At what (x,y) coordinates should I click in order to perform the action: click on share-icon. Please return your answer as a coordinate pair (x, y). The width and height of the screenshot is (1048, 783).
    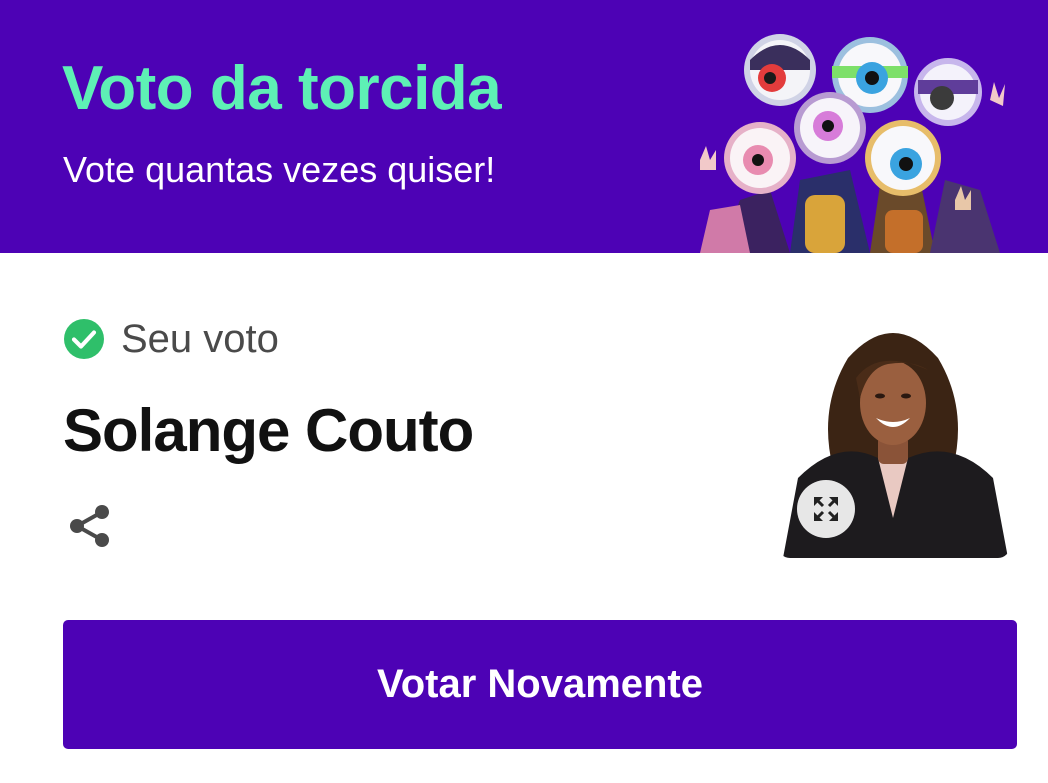
    Looking at the image, I should click on (90, 526).